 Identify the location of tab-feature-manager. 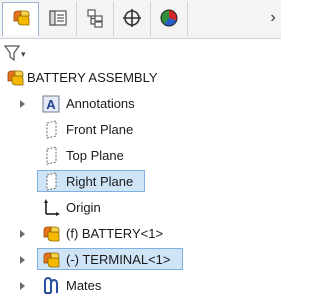
(20, 19).